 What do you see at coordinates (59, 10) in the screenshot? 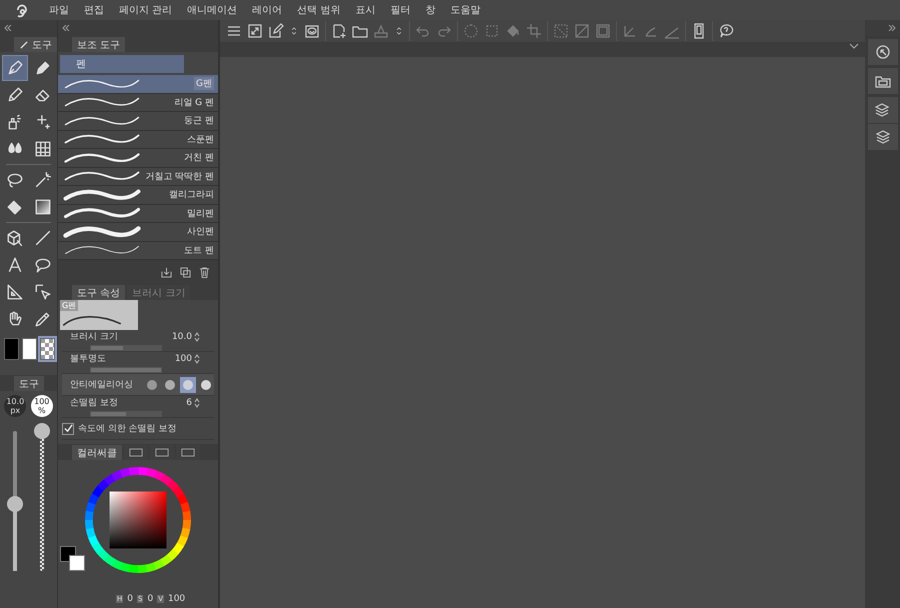
I see `menu-item: 파일` at bounding box center [59, 10].